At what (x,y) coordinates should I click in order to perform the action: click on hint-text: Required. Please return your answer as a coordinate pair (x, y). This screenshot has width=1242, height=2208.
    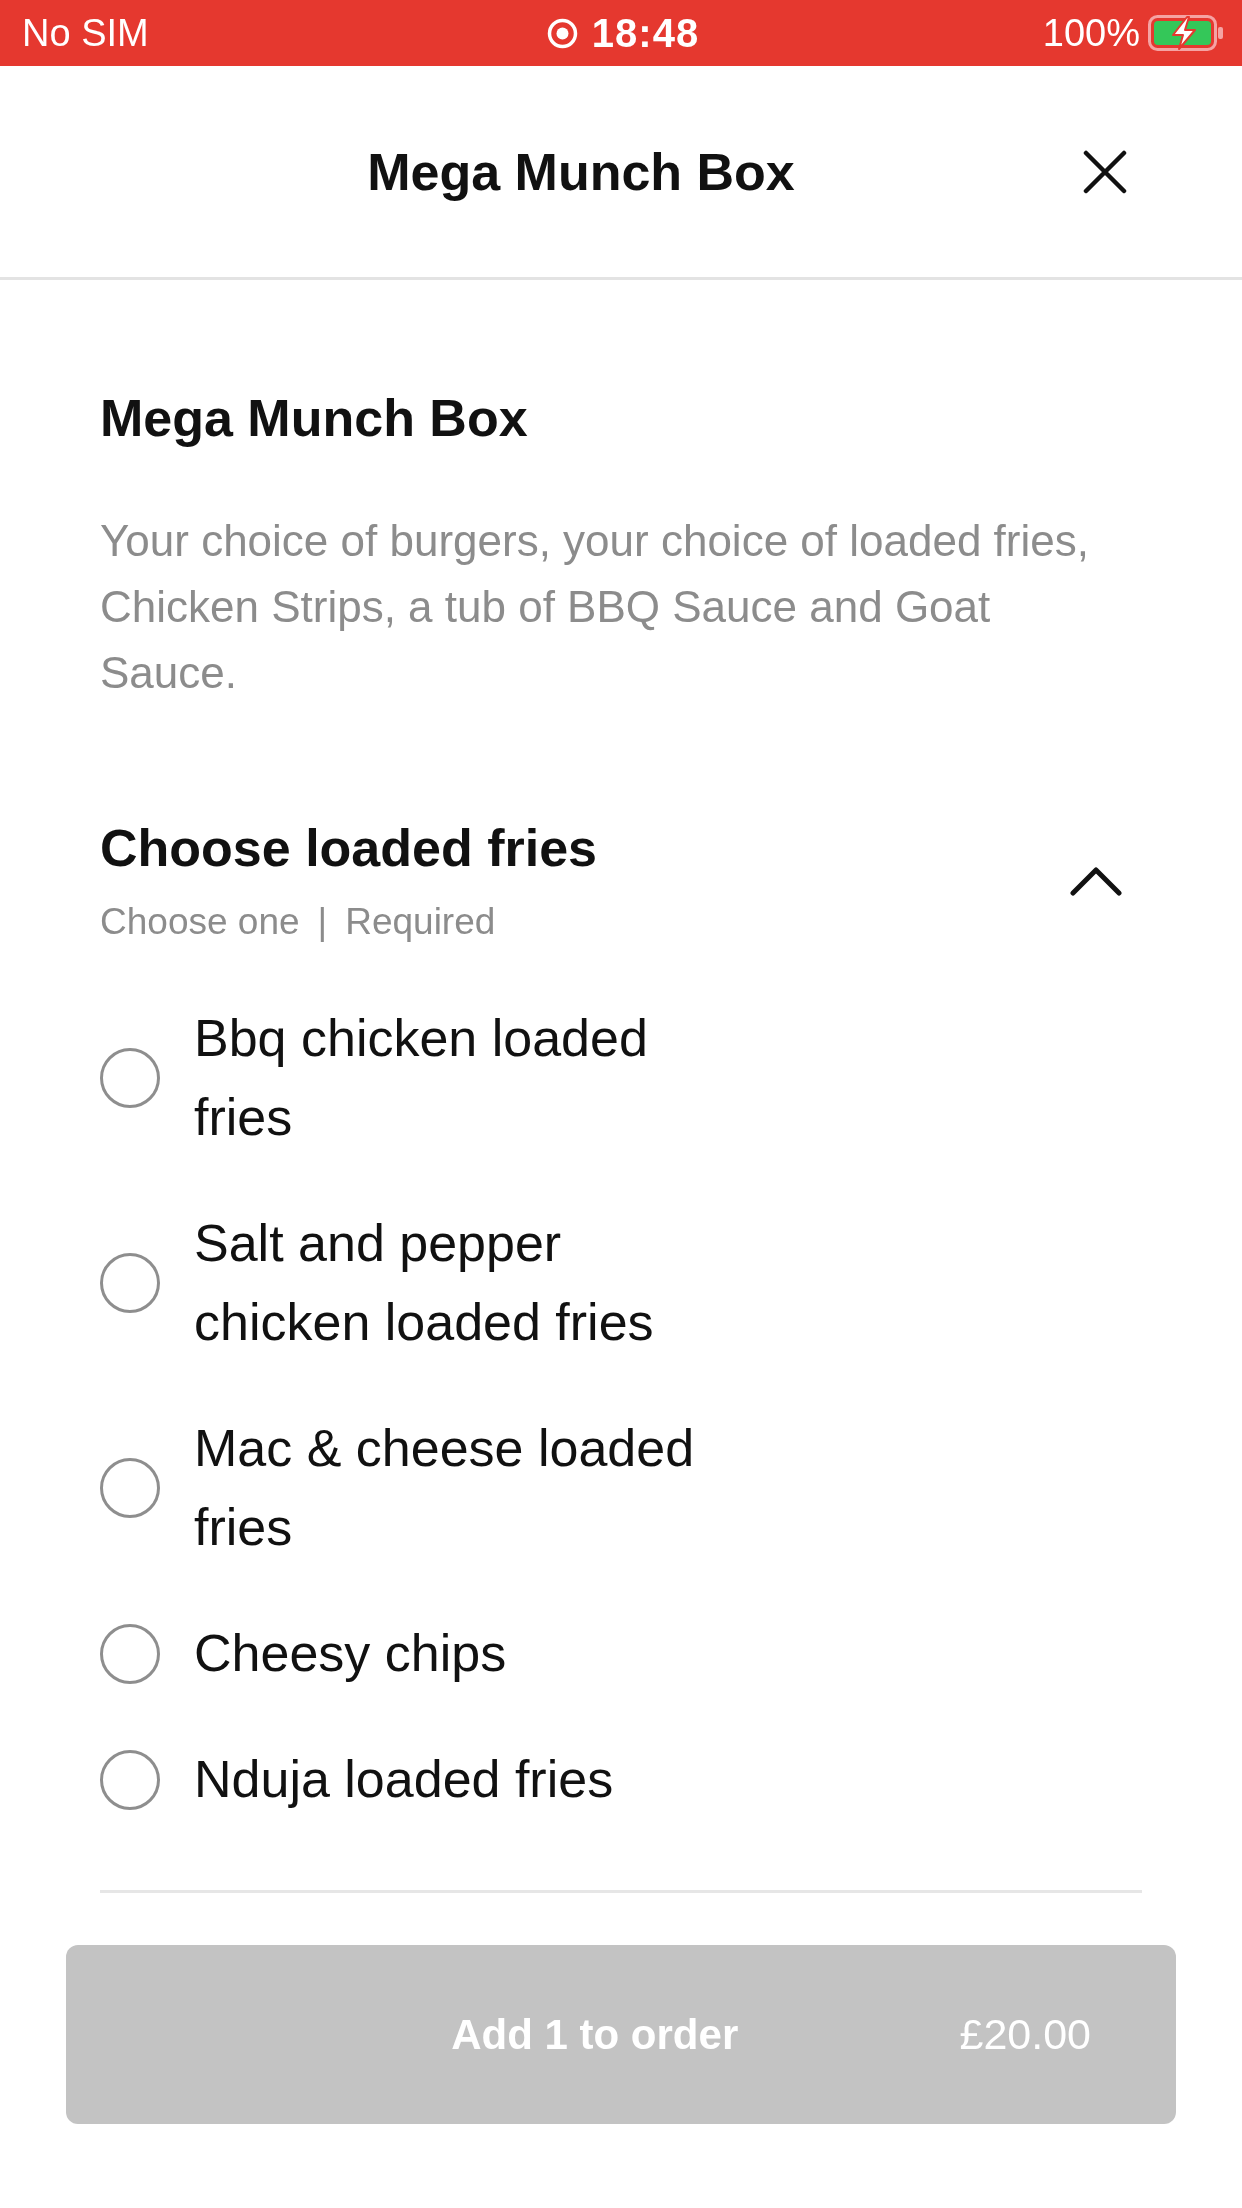
    Looking at the image, I should click on (420, 922).